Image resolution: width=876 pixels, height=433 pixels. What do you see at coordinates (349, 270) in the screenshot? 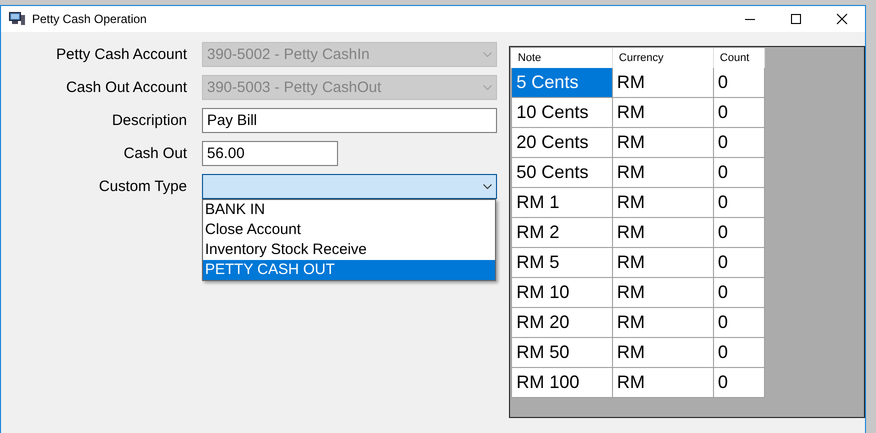
I see `dropdown-option: PETTY CASH OUT` at bounding box center [349, 270].